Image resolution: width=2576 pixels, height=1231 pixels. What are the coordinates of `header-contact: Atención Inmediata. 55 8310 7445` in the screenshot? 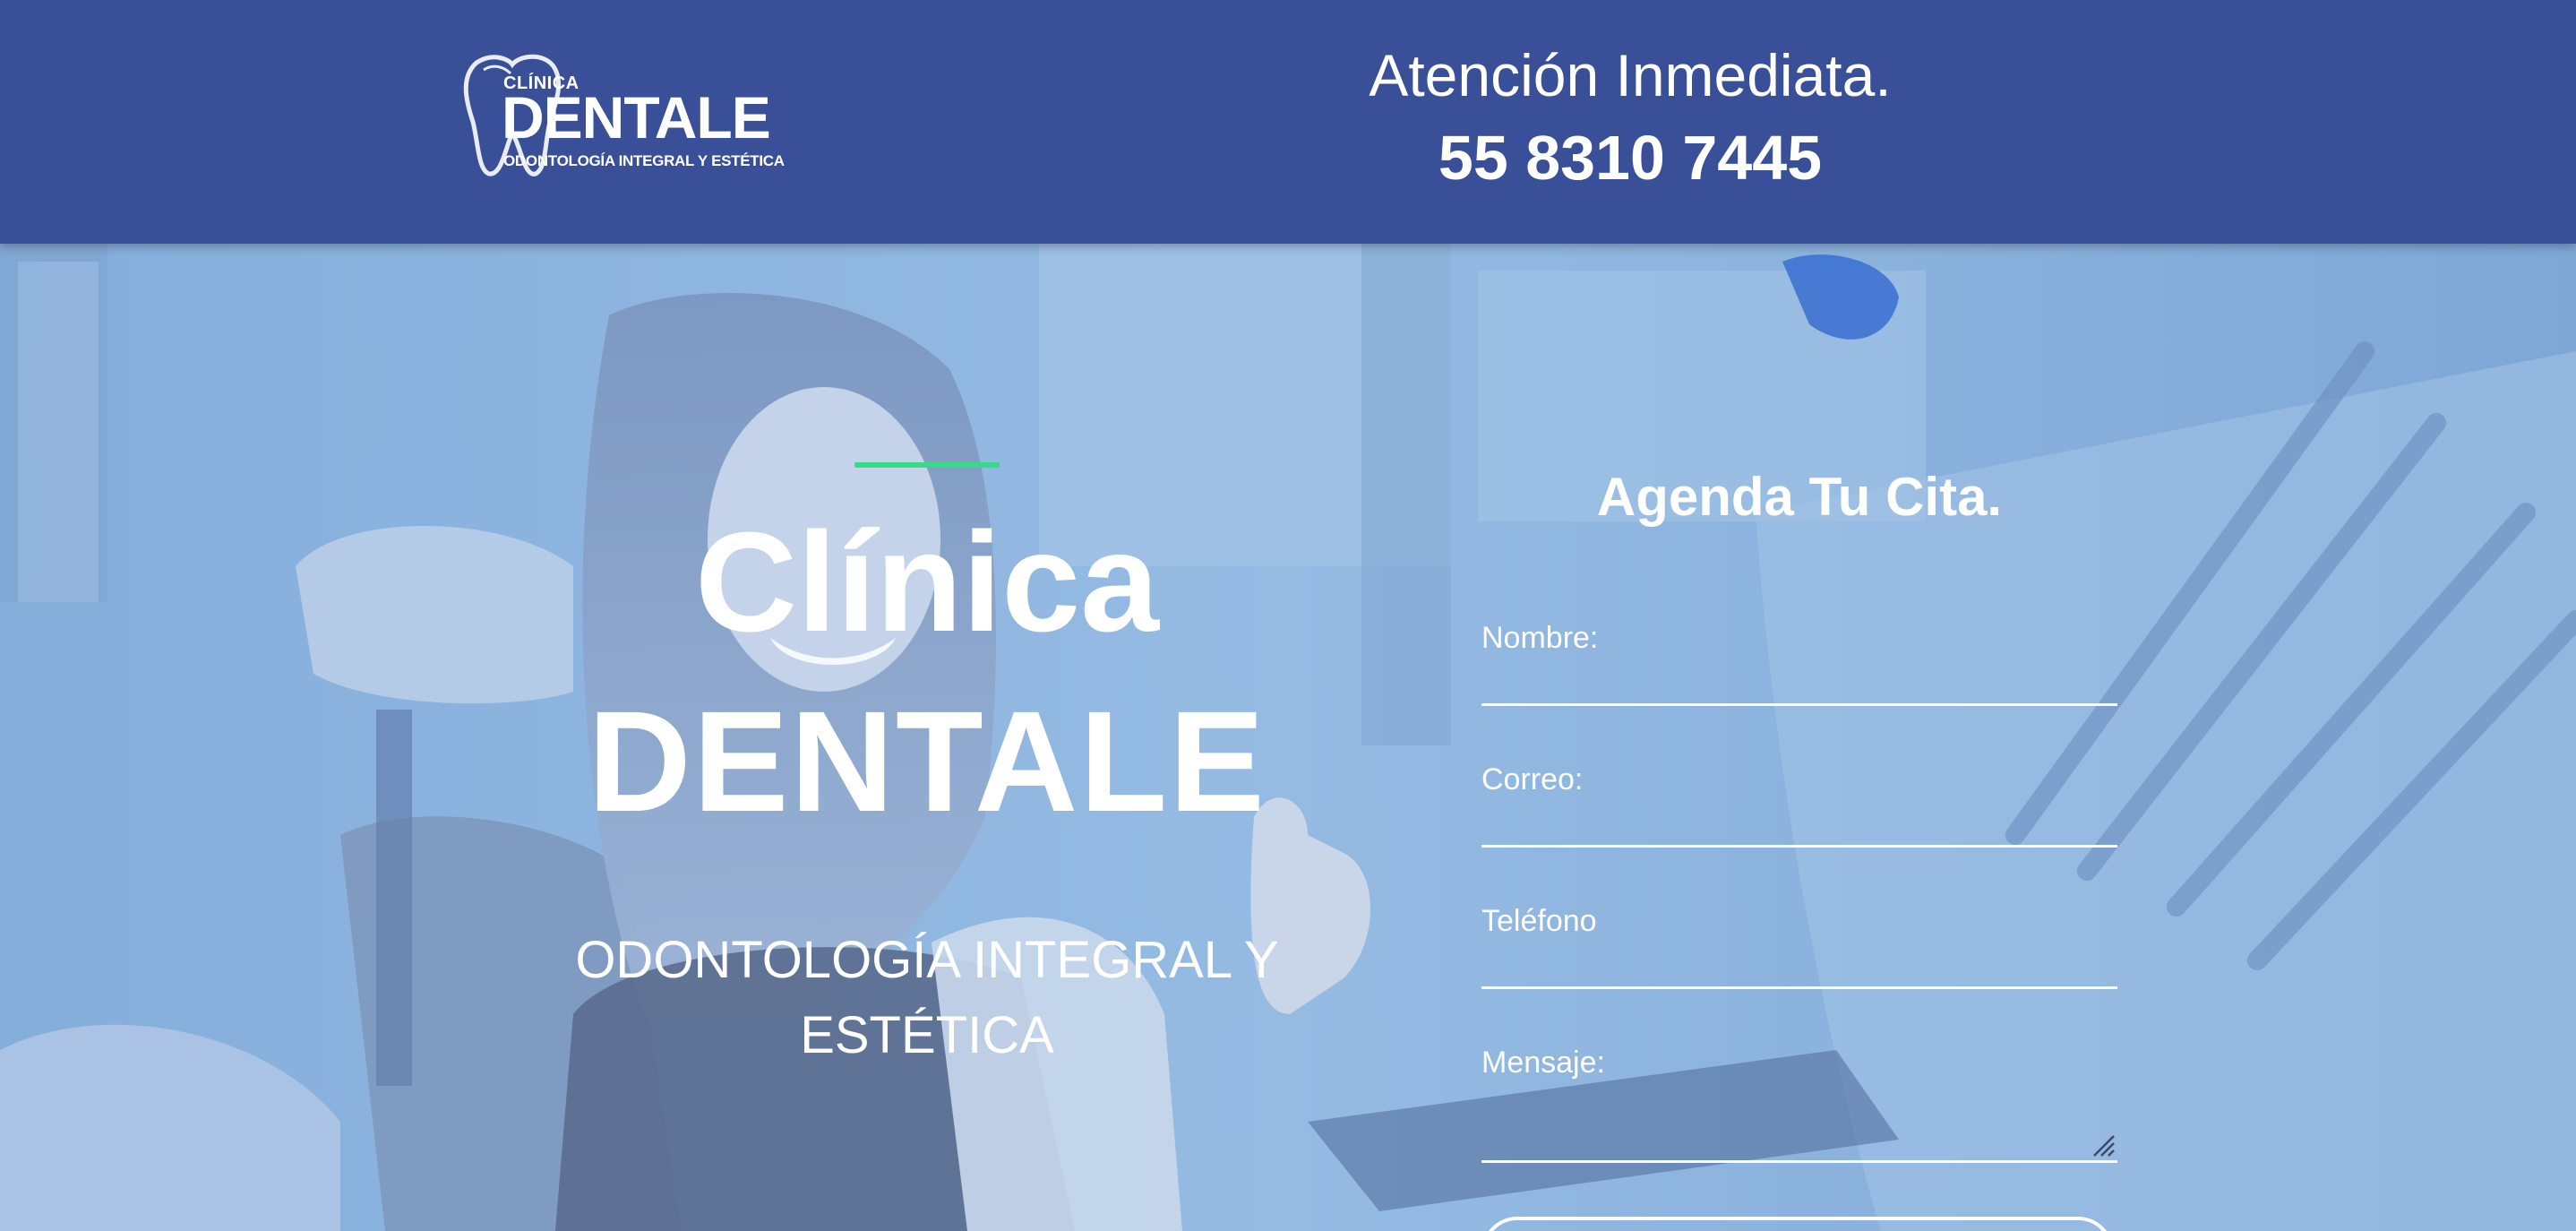 It's located at (1630, 116).